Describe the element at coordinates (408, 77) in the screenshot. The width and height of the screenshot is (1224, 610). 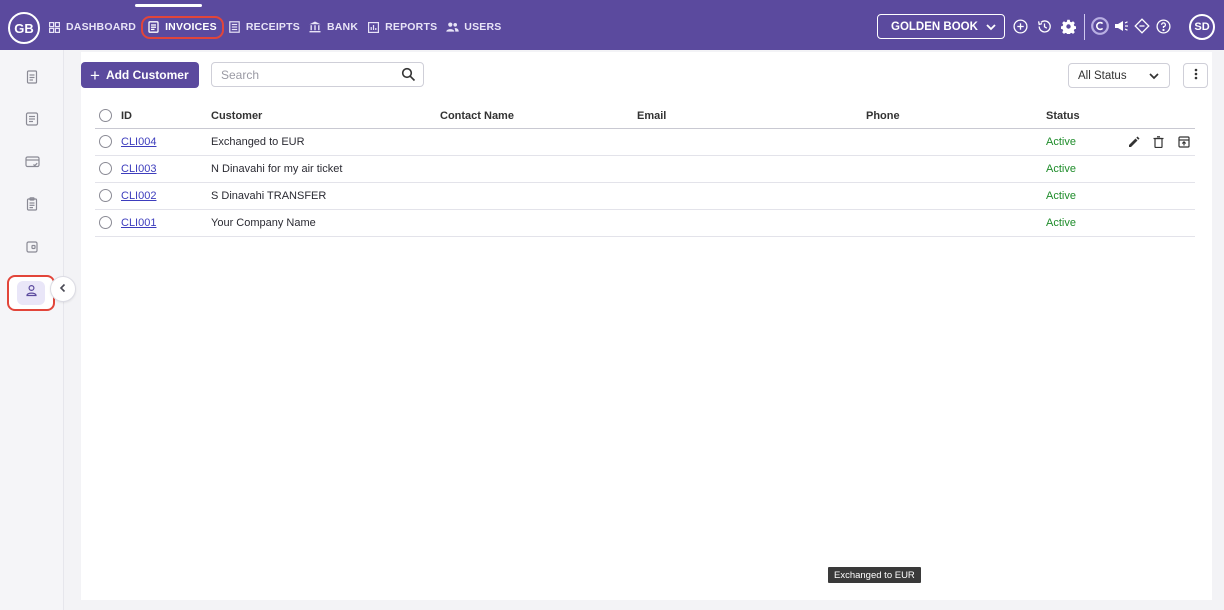
I see `search-icon` at that location.